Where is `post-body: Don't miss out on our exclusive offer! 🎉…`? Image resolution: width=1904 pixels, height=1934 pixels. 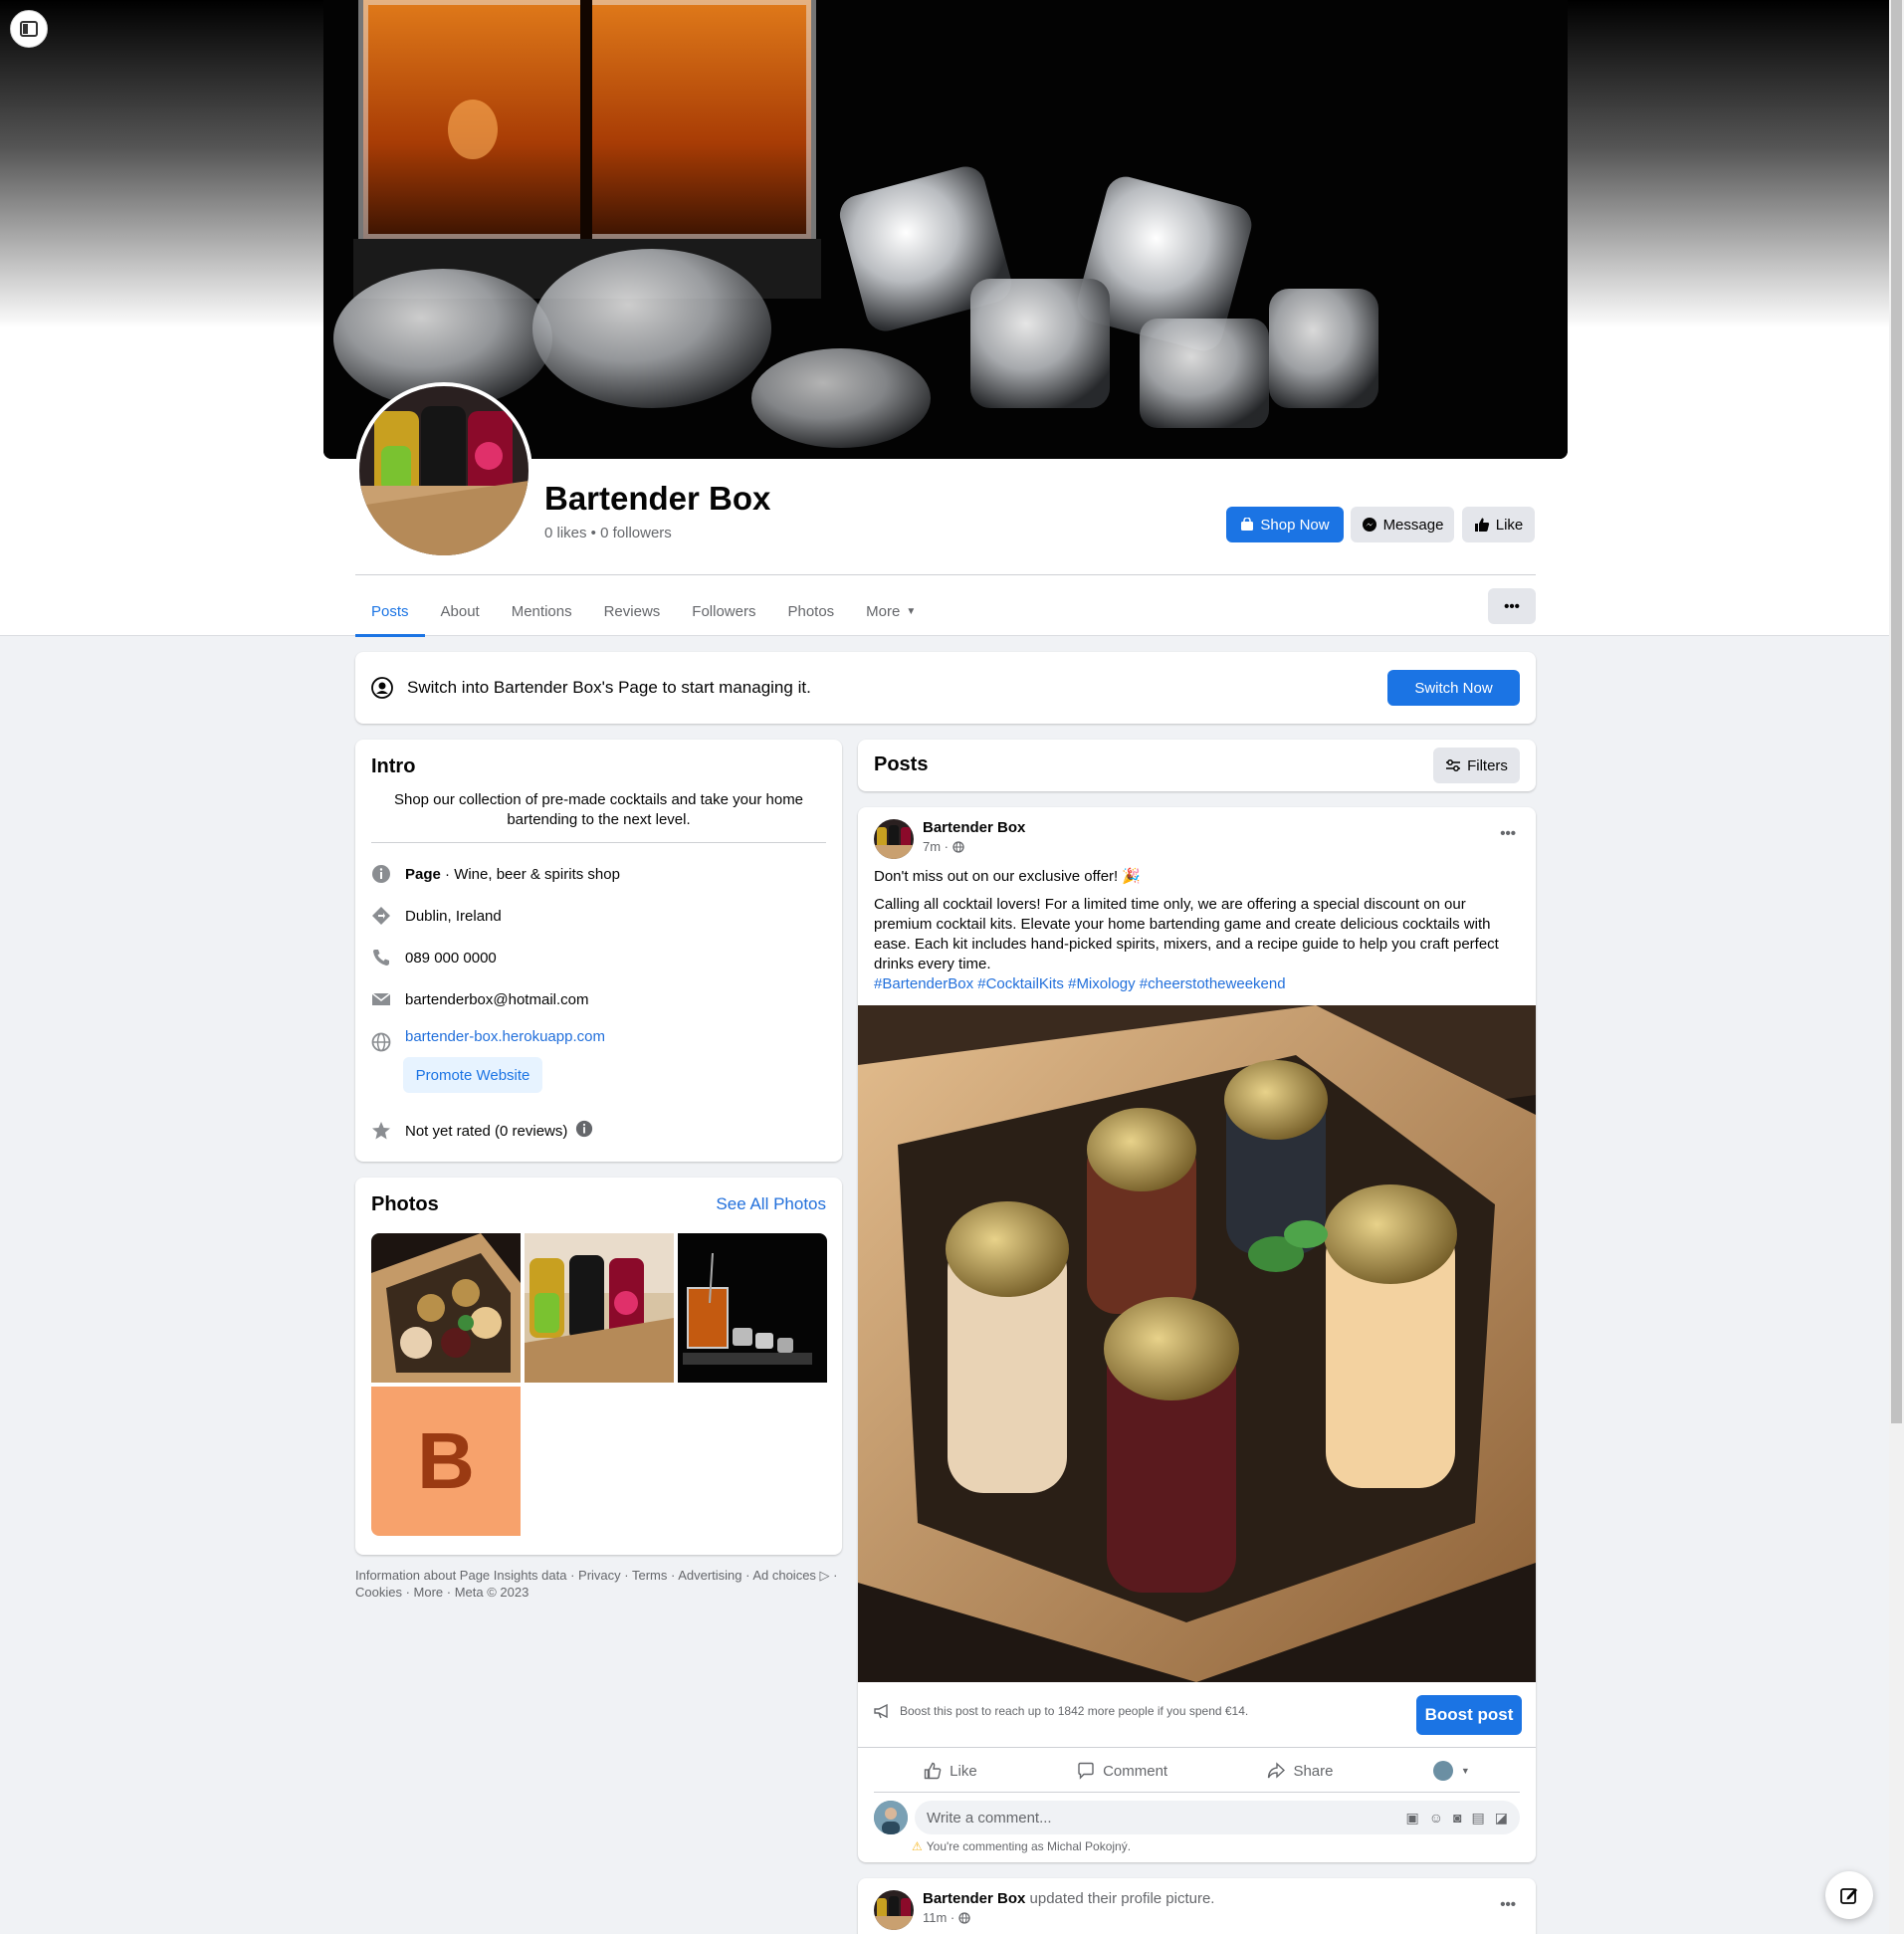 post-body: Don't miss out on our exclusive offer! 🎉… is located at coordinates (1192, 930).